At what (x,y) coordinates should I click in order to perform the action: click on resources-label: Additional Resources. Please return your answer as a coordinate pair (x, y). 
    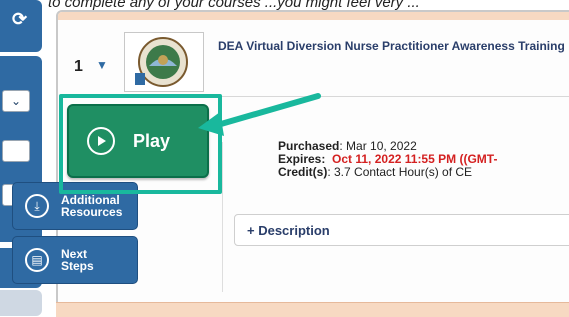
    Looking at the image, I should click on (92, 206).